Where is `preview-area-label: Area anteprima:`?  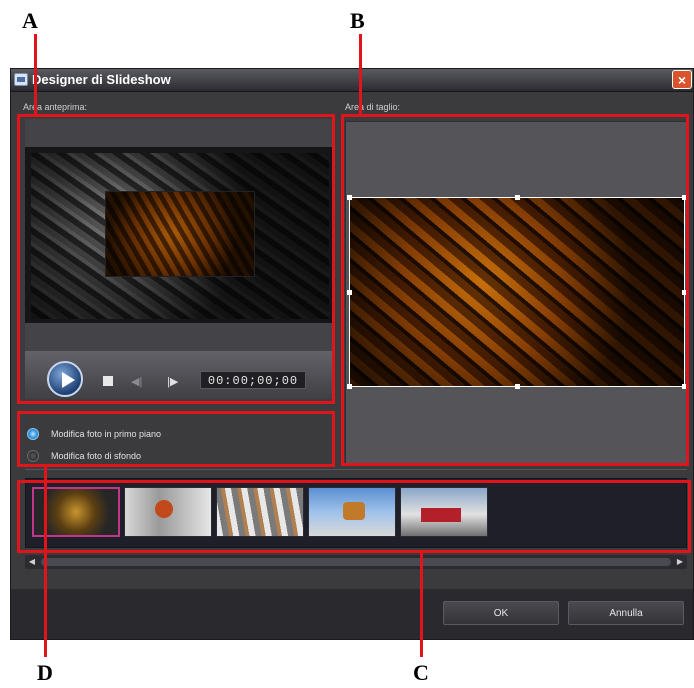 preview-area-label: Area anteprima: is located at coordinates (55, 107).